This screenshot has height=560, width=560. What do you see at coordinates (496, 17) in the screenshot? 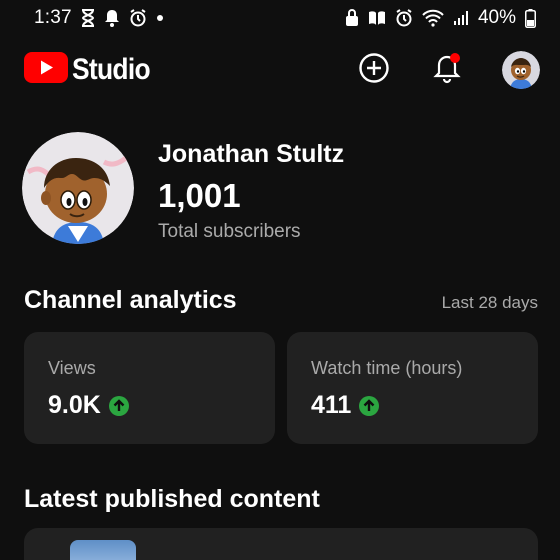
I see `battery-percent: 40%` at bounding box center [496, 17].